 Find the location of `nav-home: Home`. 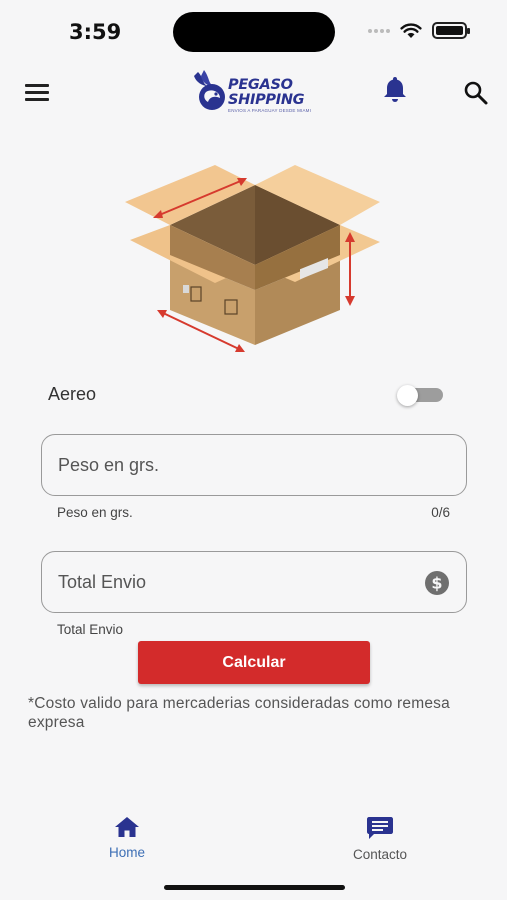

nav-home: Home is located at coordinates (127, 838).